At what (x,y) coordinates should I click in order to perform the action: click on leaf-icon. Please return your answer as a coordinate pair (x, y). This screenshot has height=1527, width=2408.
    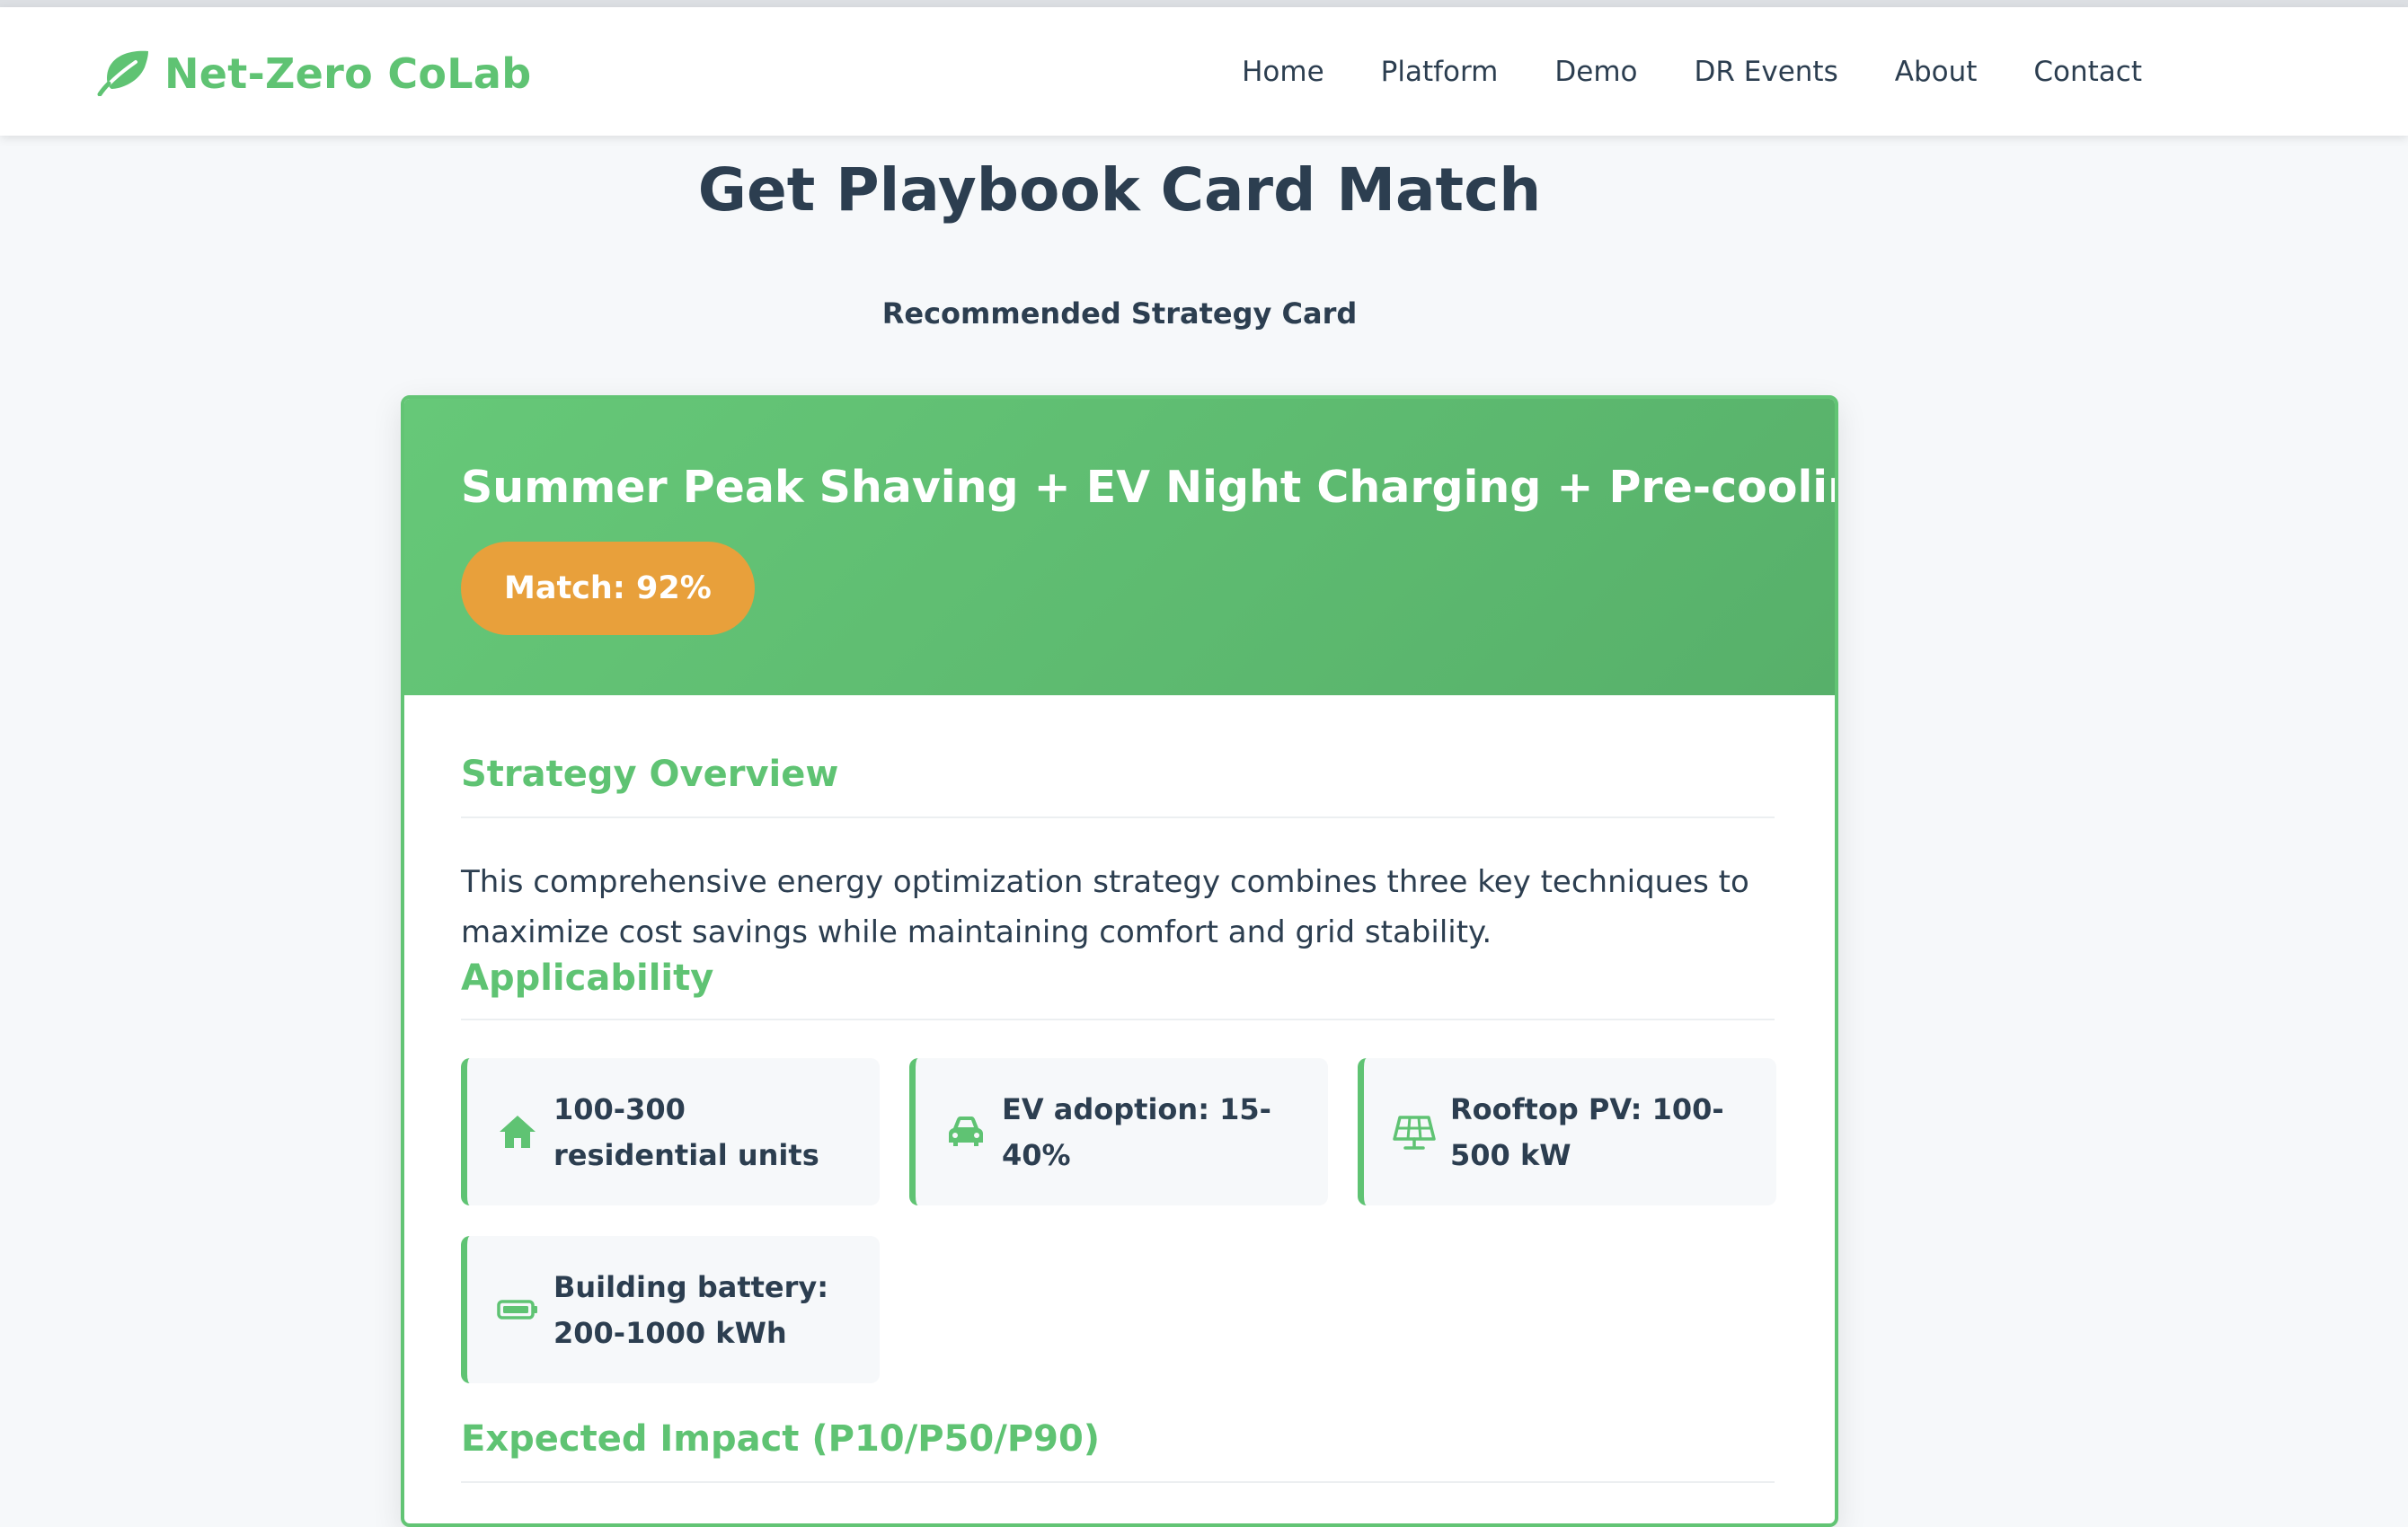
    Looking at the image, I should click on (130, 74).